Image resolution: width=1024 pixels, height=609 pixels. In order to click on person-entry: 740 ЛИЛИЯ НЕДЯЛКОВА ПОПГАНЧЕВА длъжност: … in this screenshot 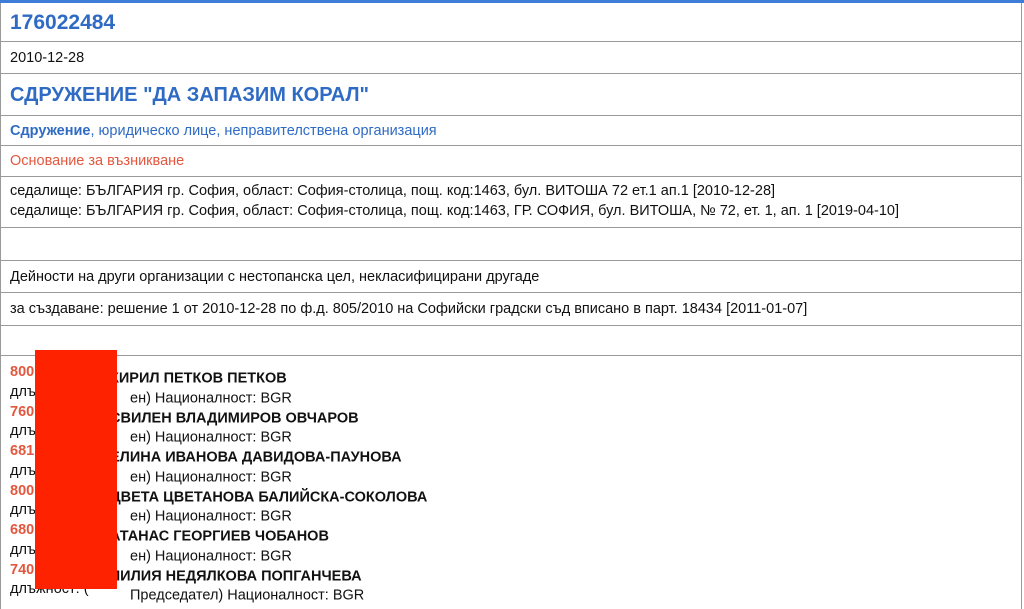, I will do `click(515, 582)`.